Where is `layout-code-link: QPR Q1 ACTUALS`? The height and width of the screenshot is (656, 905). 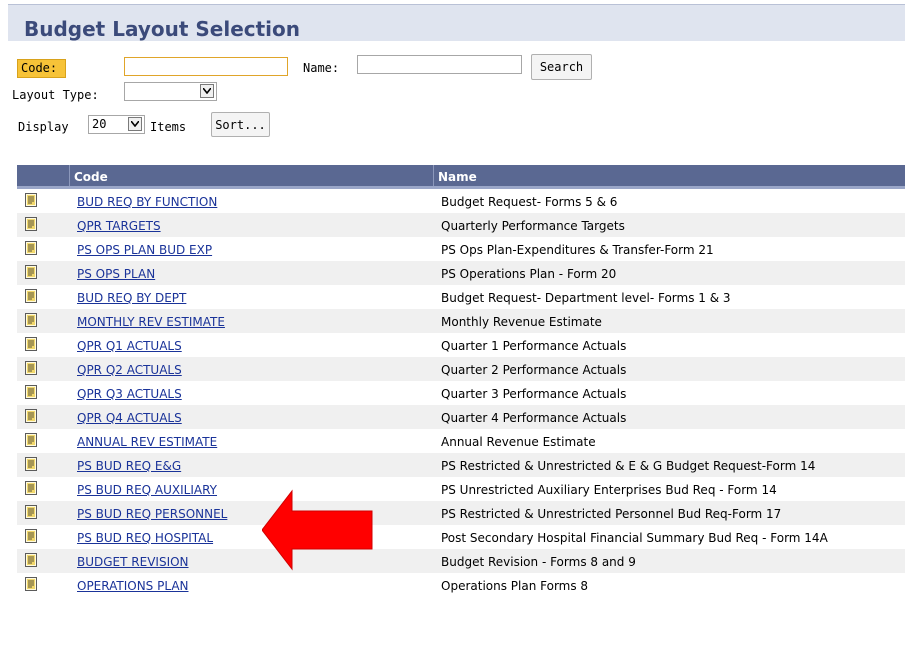 layout-code-link: QPR Q1 ACTUALS is located at coordinates (129, 346).